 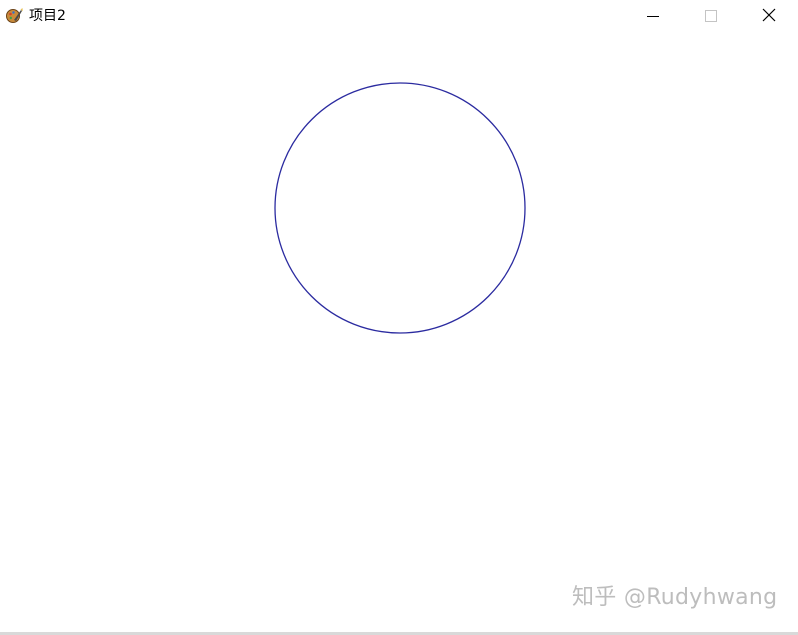 What do you see at coordinates (14, 16) in the screenshot?
I see `paint-brush-icon` at bounding box center [14, 16].